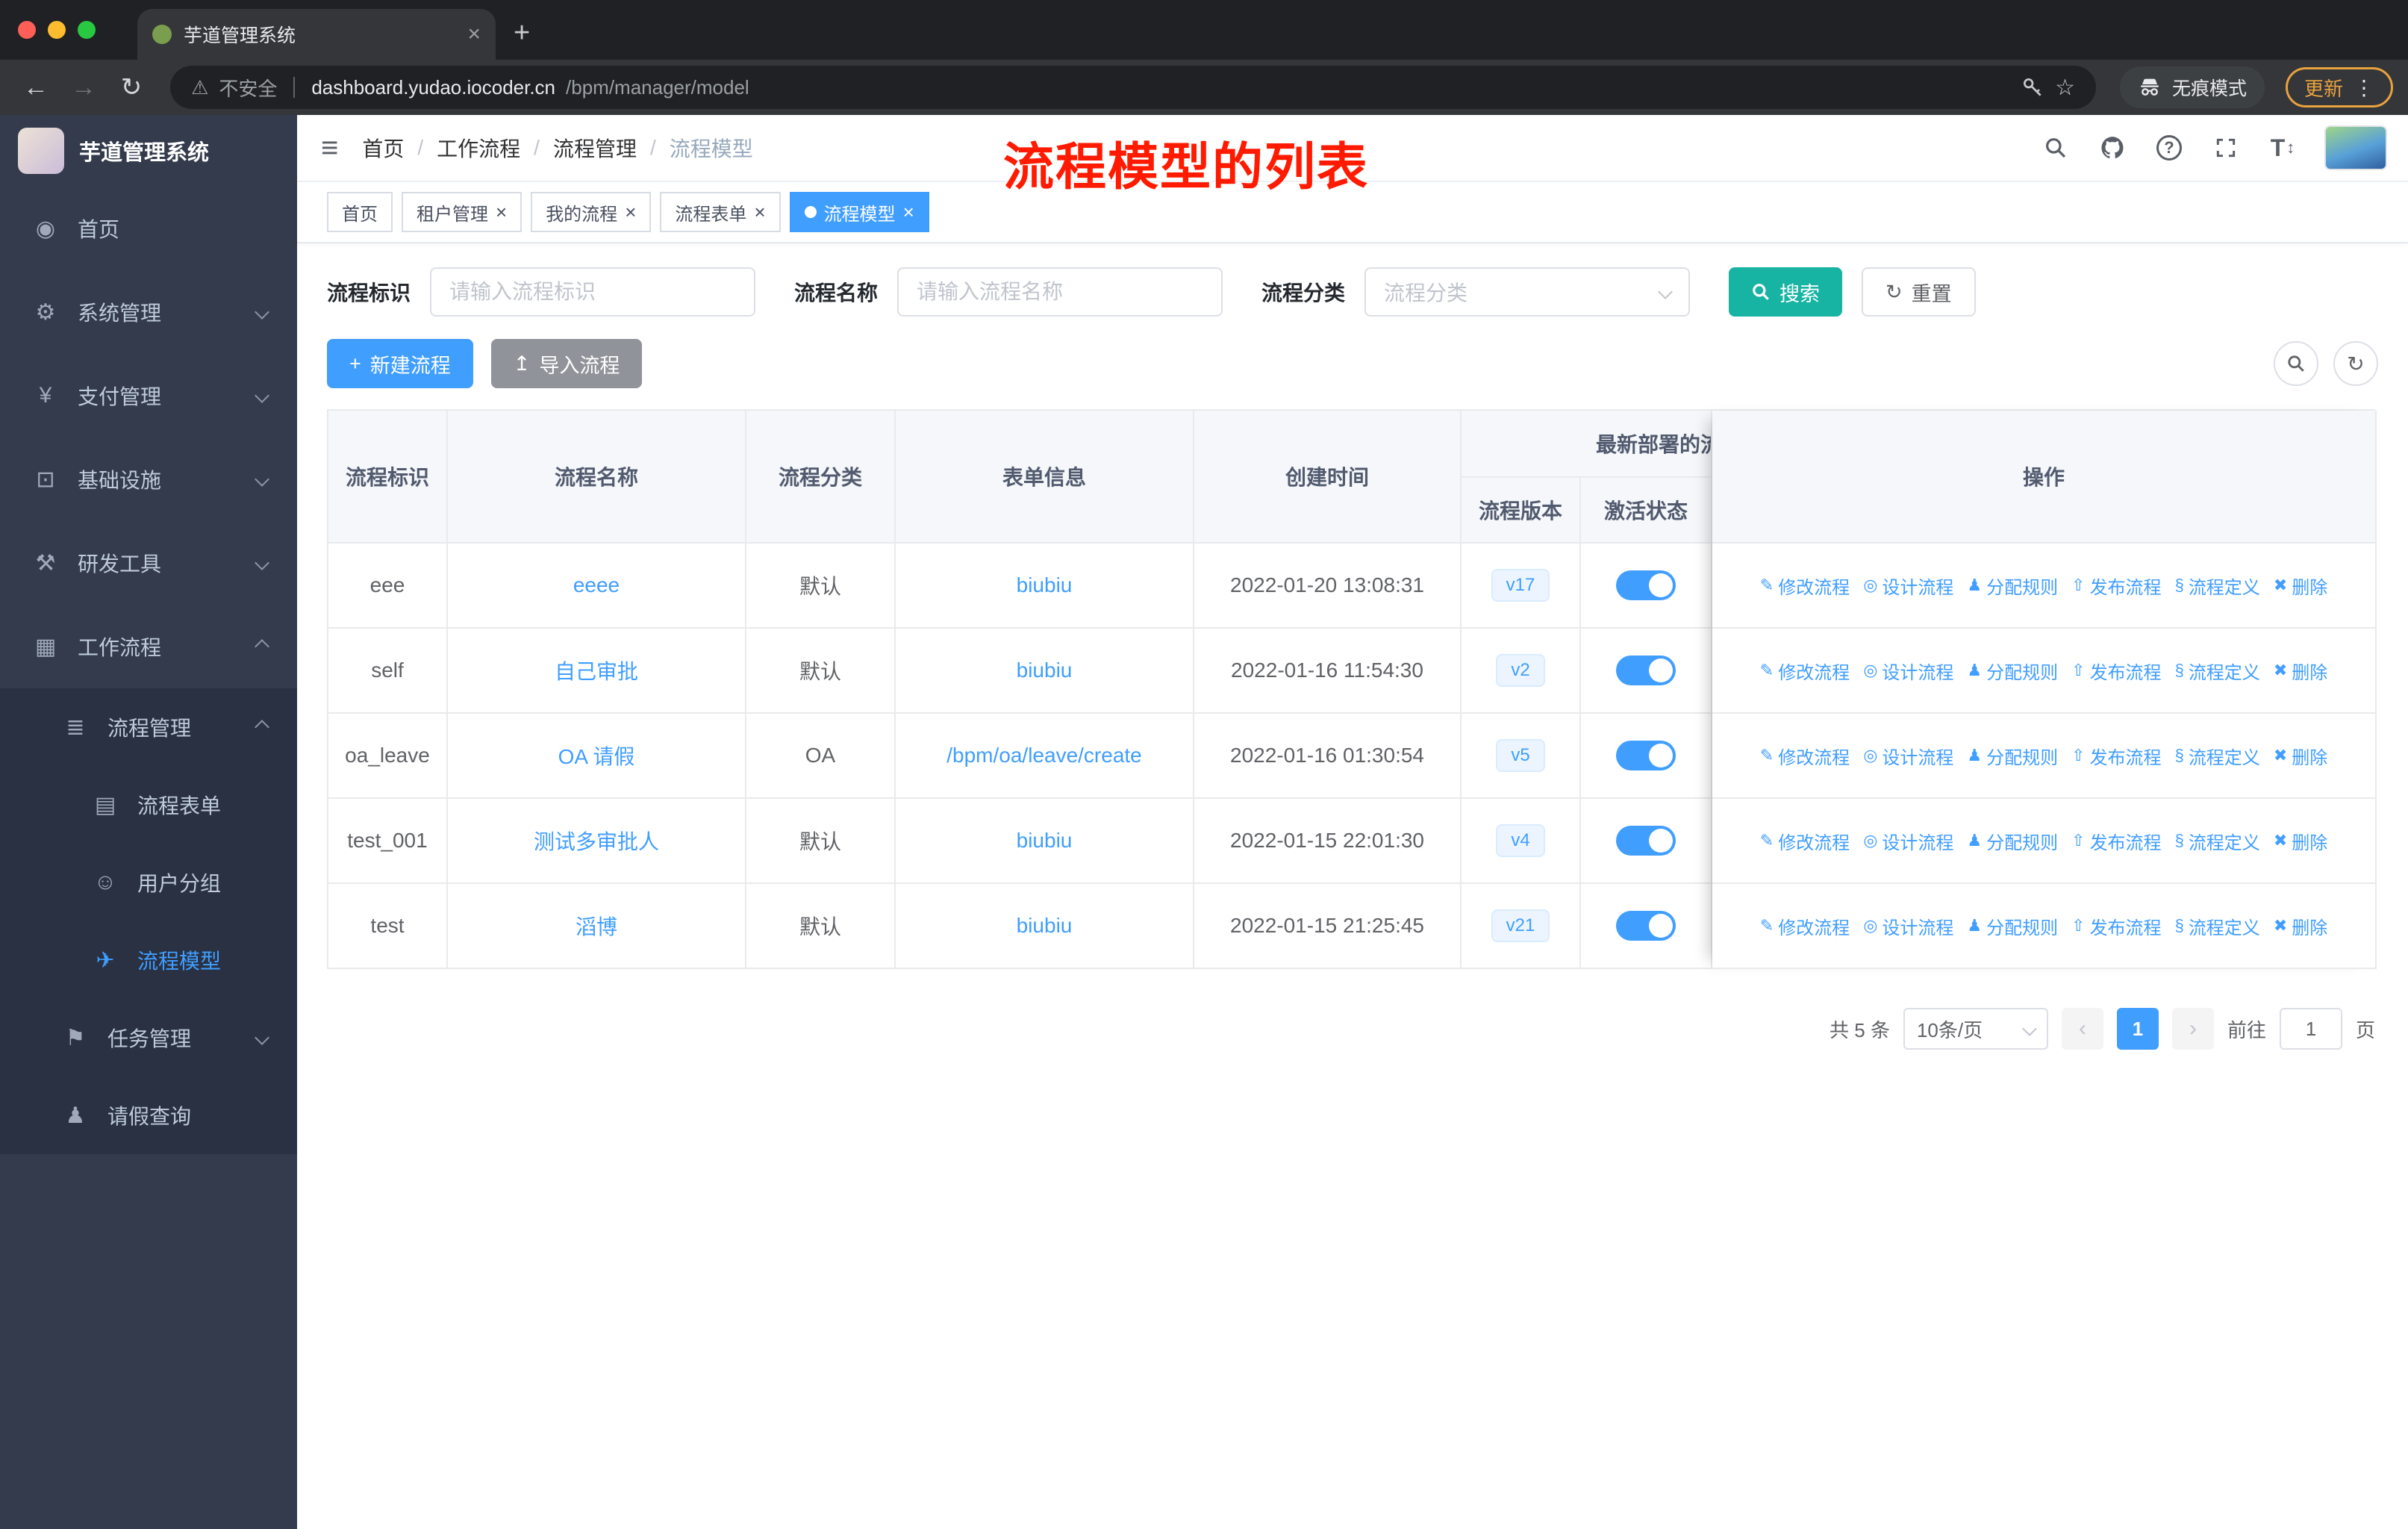 The image size is (2408, 1529). Describe the element at coordinates (566, 363) in the screenshot. I see `import-process-button: ↥ 导入流程` at that location.